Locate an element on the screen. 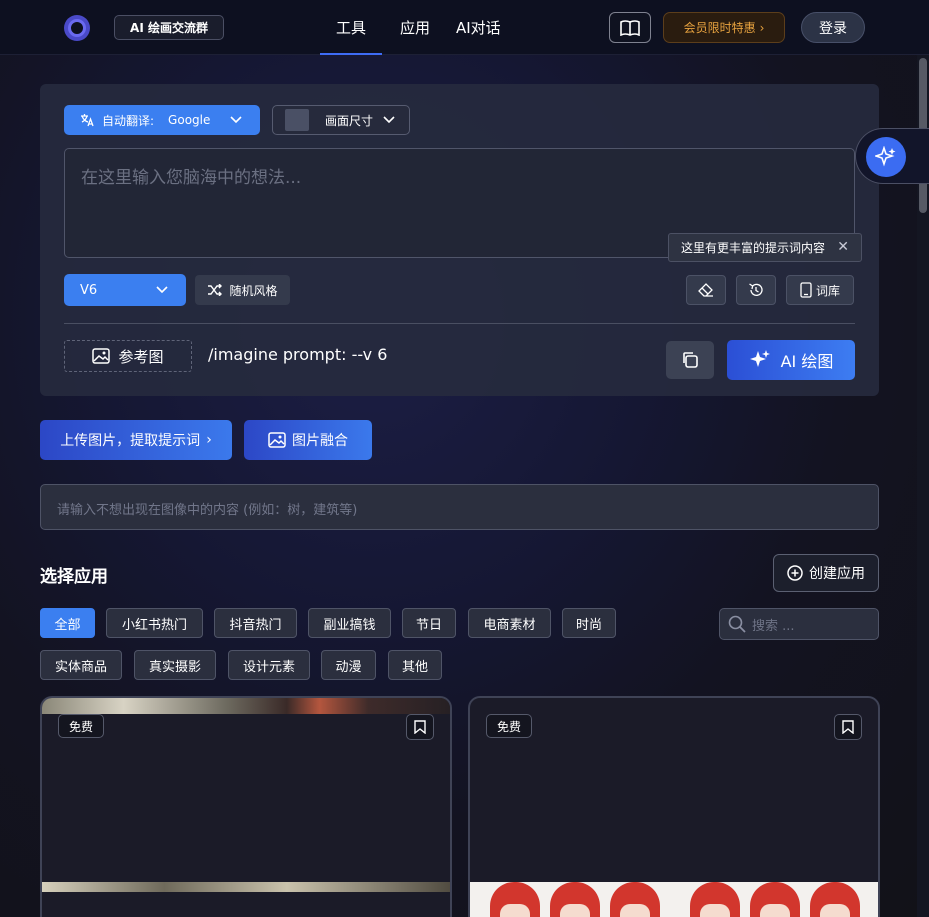 The image size is (929, 917). prompt-library-button: 词库 is located at coordinates (820, 290).